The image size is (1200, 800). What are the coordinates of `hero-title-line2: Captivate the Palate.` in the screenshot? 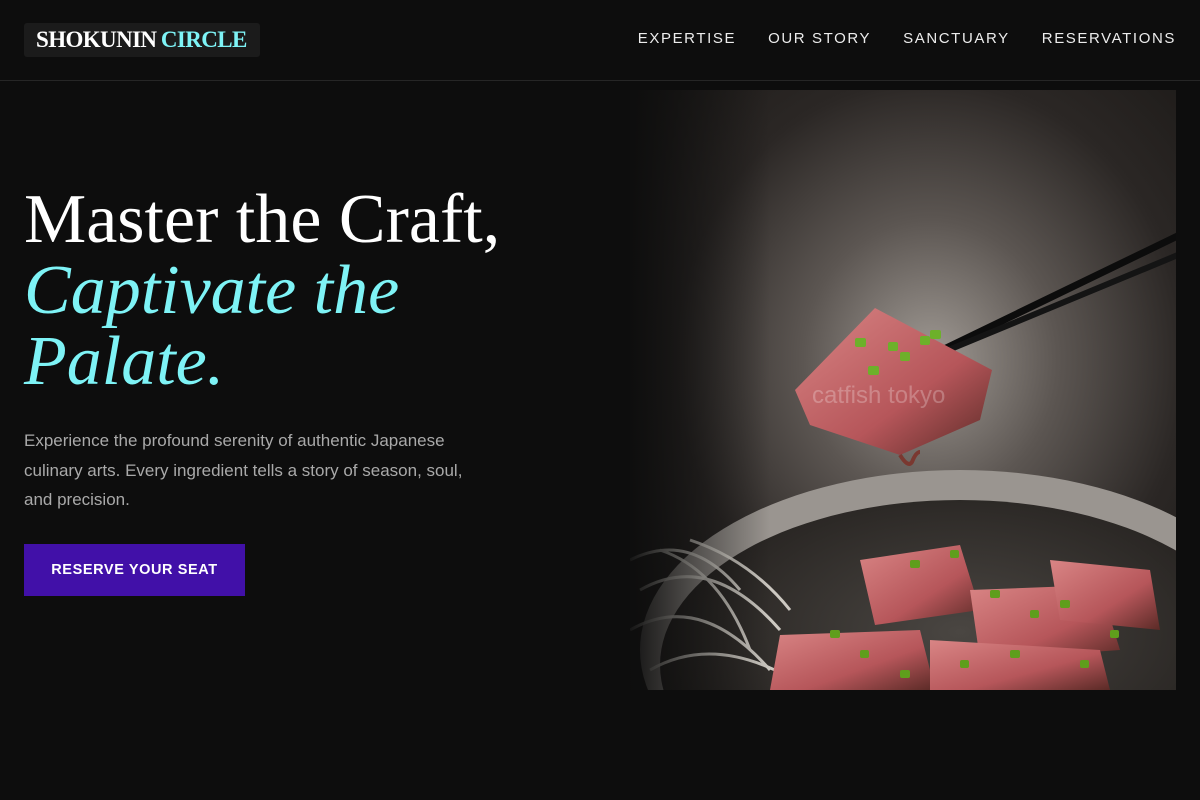 It's located at (212, 326).